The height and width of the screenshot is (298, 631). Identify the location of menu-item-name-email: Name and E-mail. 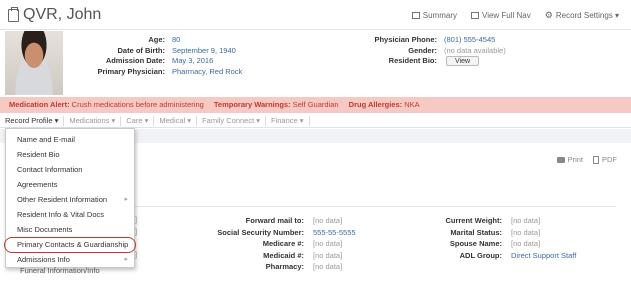
(70, 139).